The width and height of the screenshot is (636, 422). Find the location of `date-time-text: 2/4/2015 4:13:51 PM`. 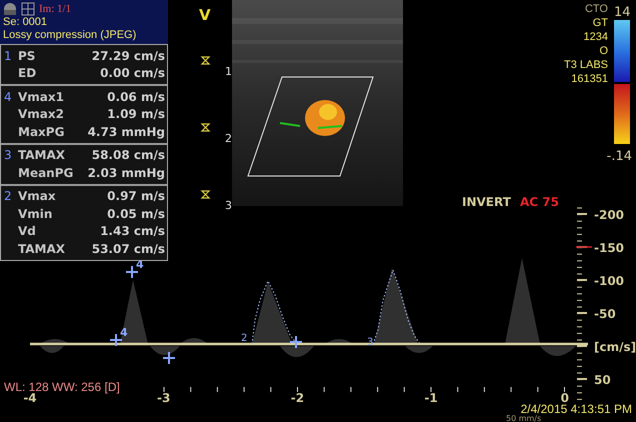

date-time-text: 2/4/2015 4:13:51 PM is located at coordinates (576, 409).